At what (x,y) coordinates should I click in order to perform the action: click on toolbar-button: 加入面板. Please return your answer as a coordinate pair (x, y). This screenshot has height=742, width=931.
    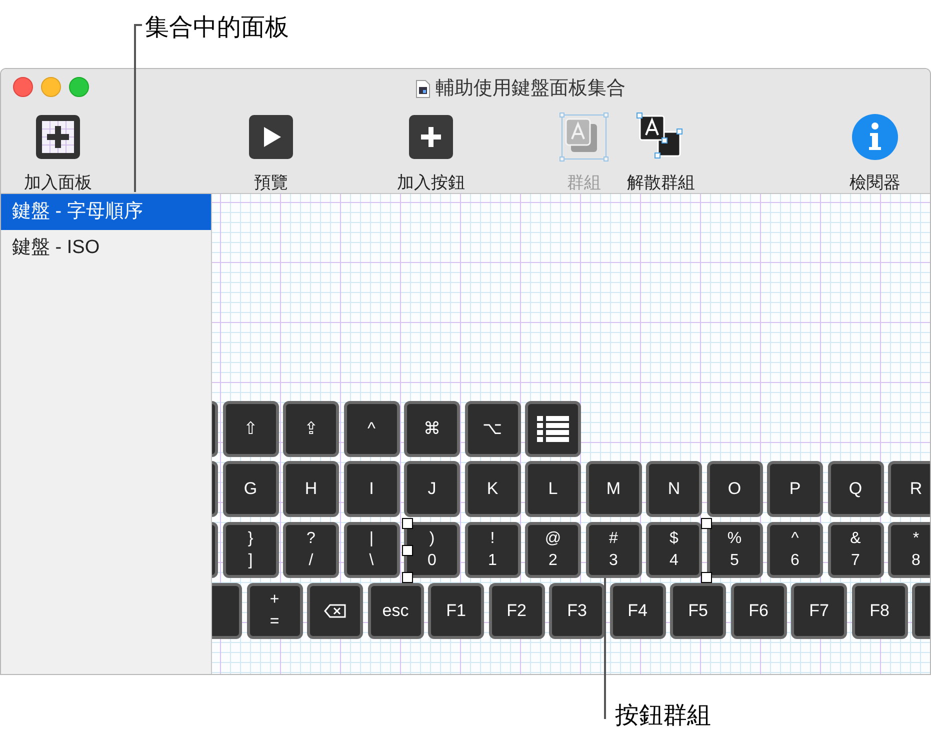
    Looking at the image, I should click on (58, 152).